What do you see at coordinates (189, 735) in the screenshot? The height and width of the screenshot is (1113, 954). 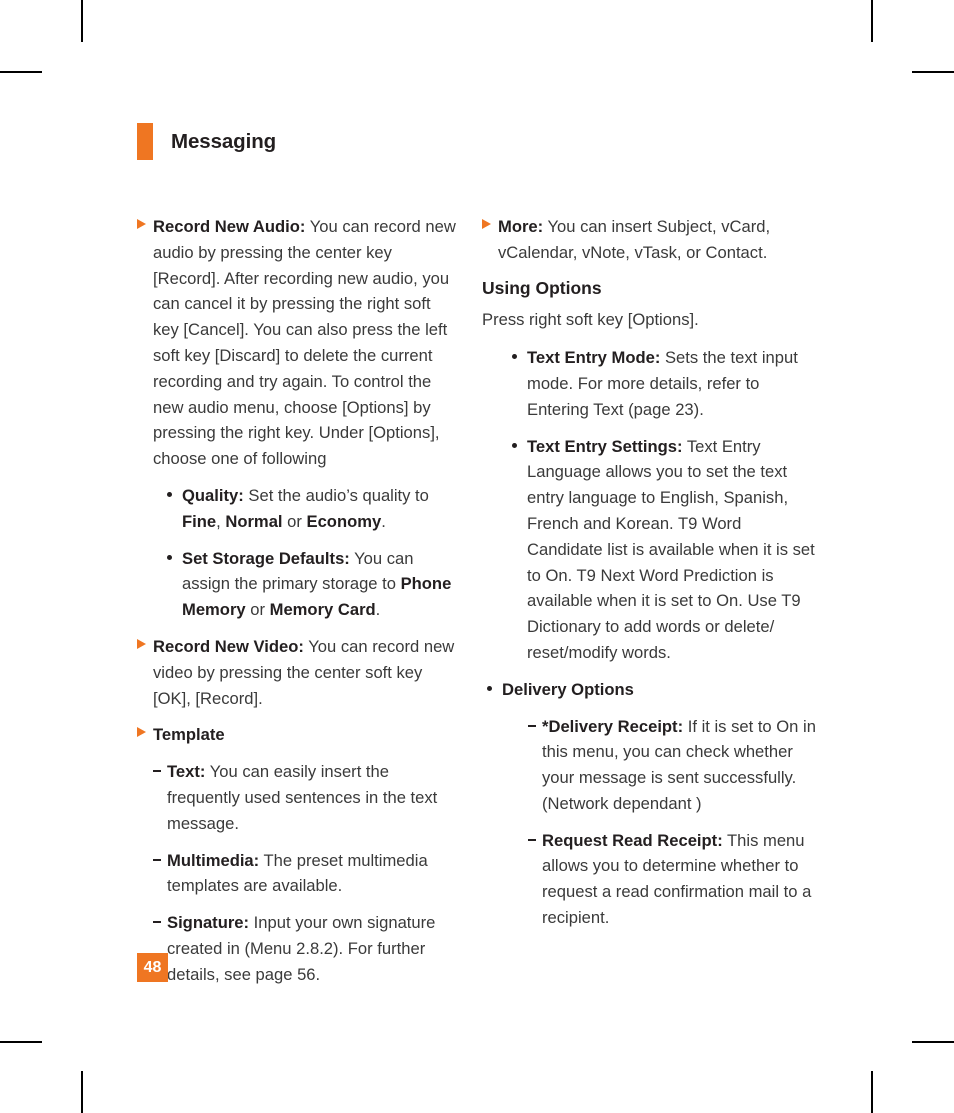 I see `term-label: Template` at bounding box center [189, 735].